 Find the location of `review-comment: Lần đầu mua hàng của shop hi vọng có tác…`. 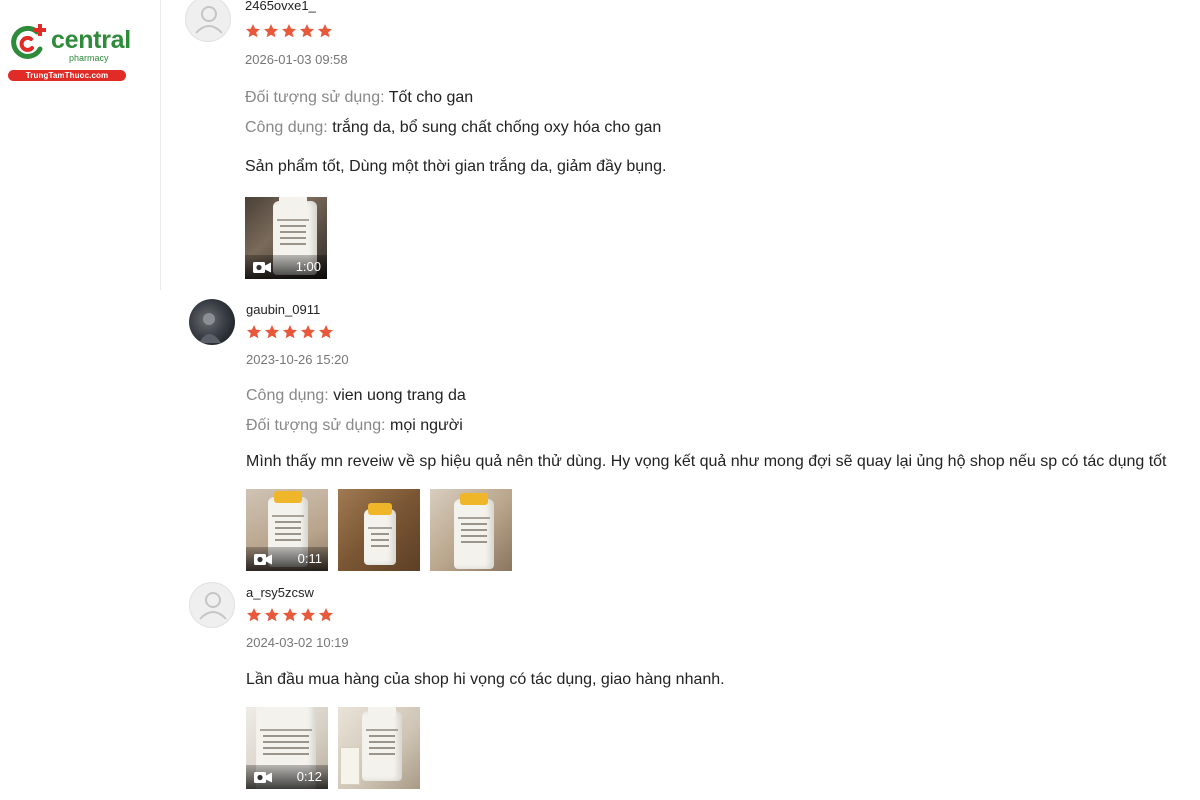

review-comment: Lần đầu mua hàng của shop hi vọng có tác… is located at coordinates (485, 679).